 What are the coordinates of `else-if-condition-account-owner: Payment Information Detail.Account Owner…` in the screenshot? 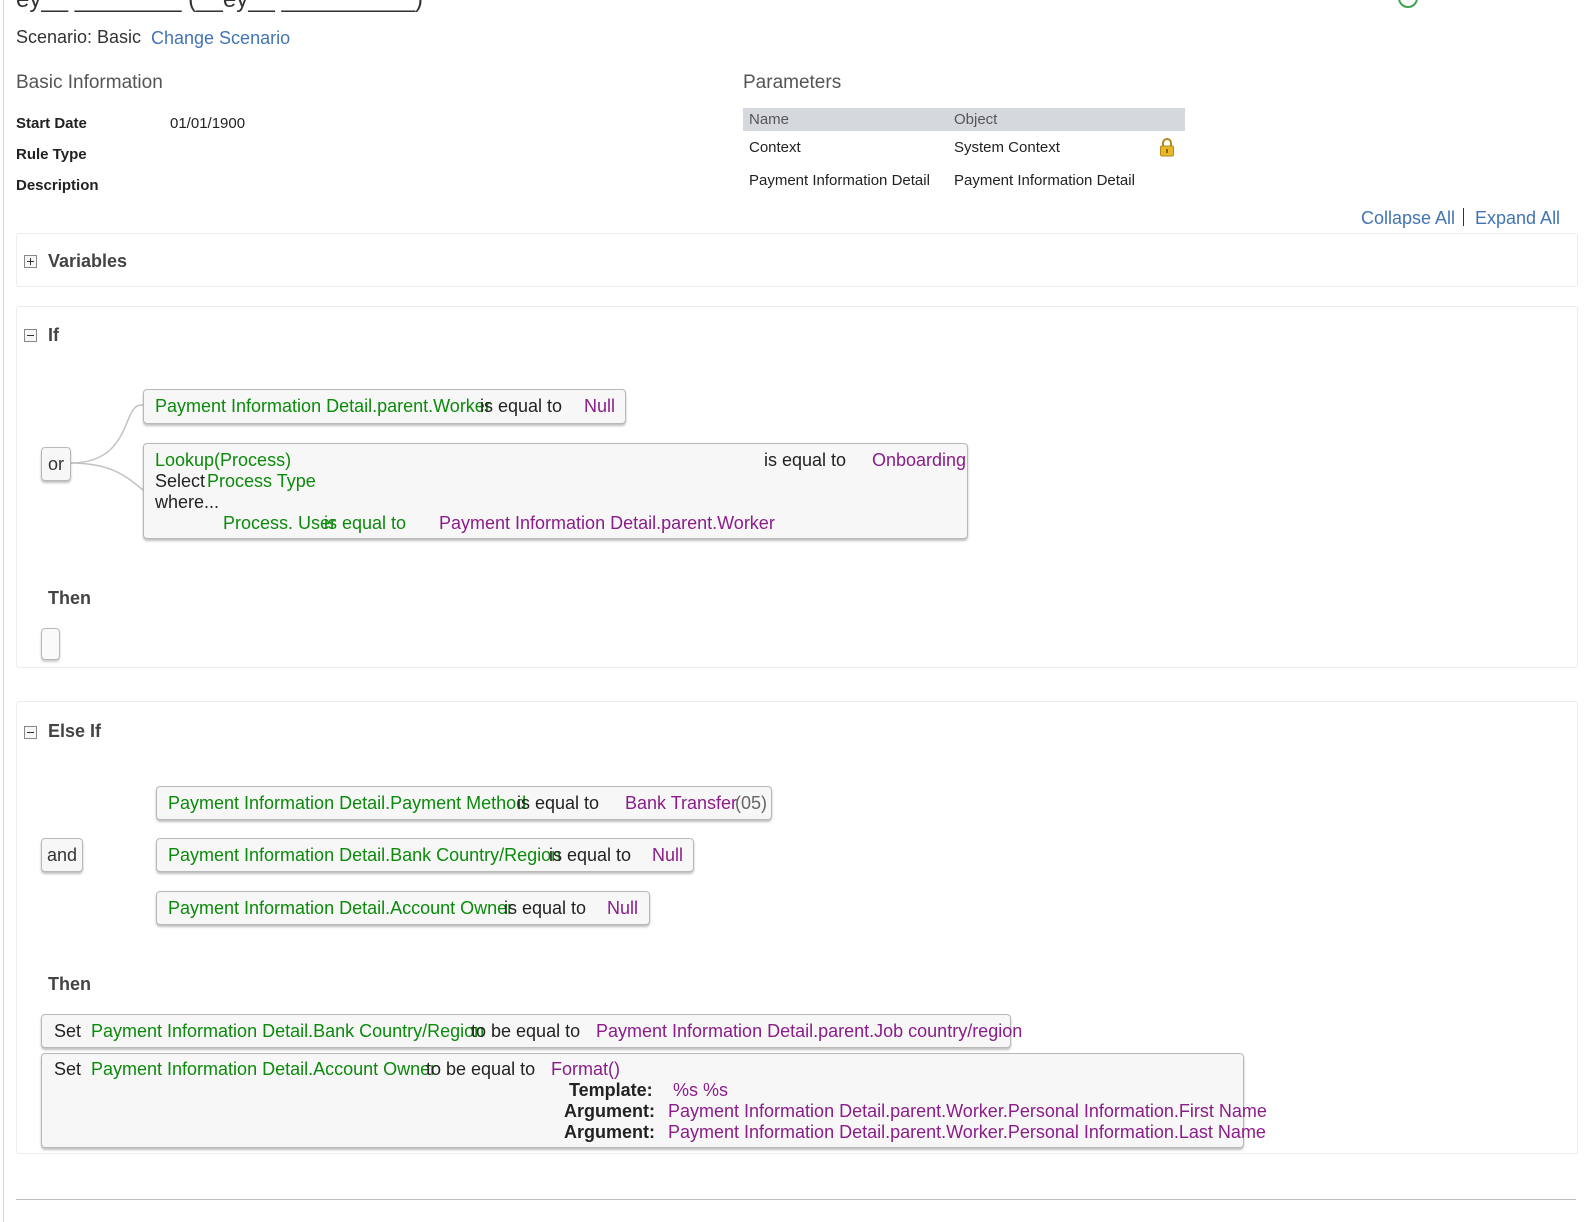 It's located at (403, 908).